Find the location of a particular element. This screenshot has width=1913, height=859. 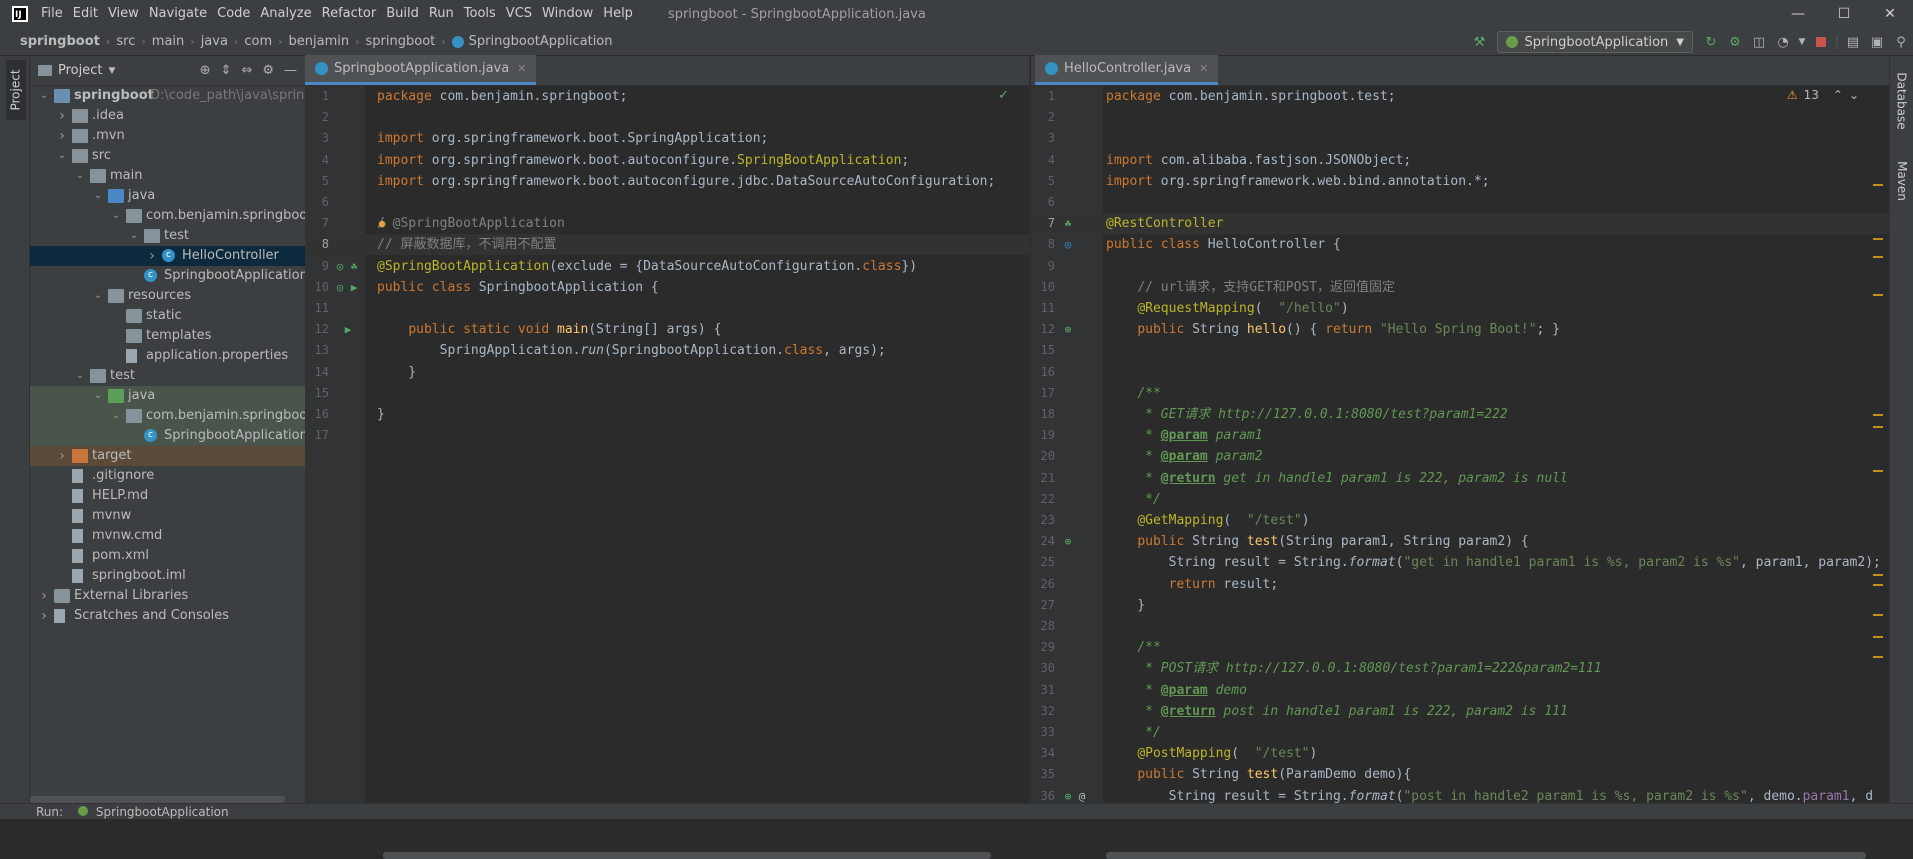

menu-item-analyze: Analyze is located at coordinates (285, 14).